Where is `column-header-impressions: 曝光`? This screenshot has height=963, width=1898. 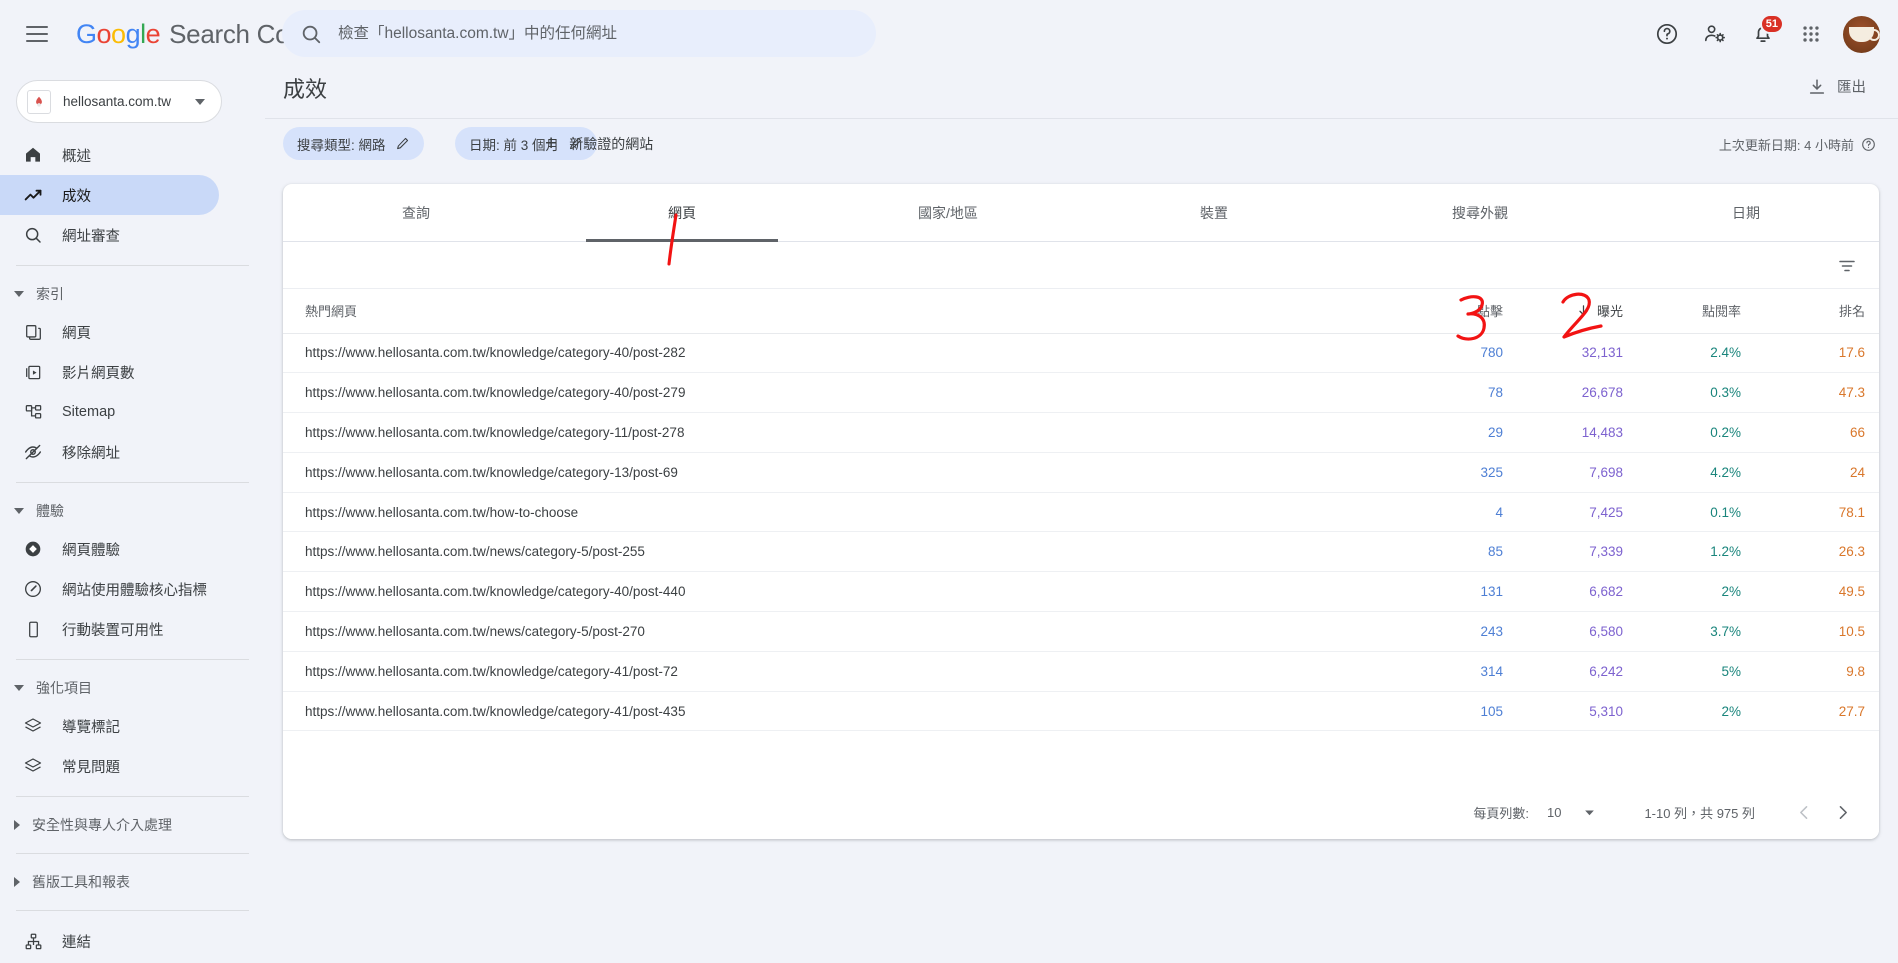 column-header-impressions: 曝光 is located at coordinates (1577, 311).